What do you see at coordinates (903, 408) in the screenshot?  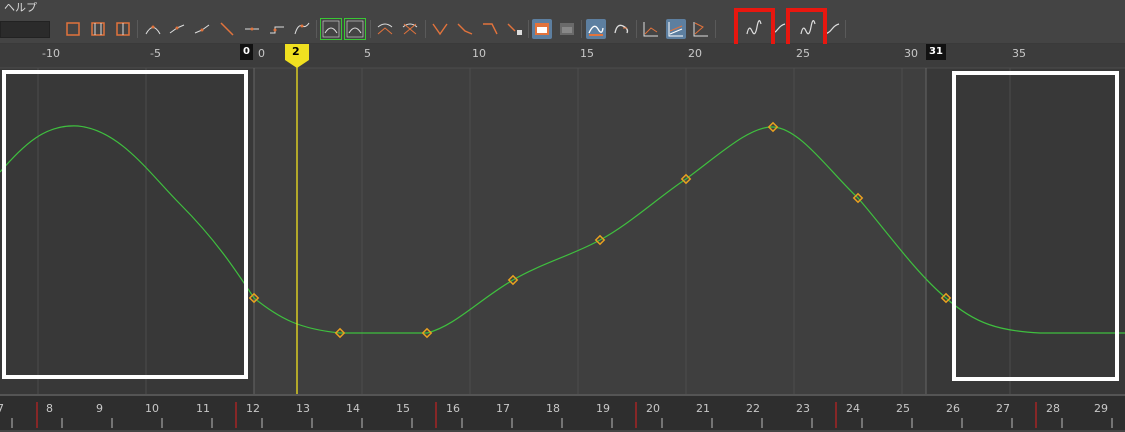 I see `slider-label: 25` at bounding box center [903, 408].